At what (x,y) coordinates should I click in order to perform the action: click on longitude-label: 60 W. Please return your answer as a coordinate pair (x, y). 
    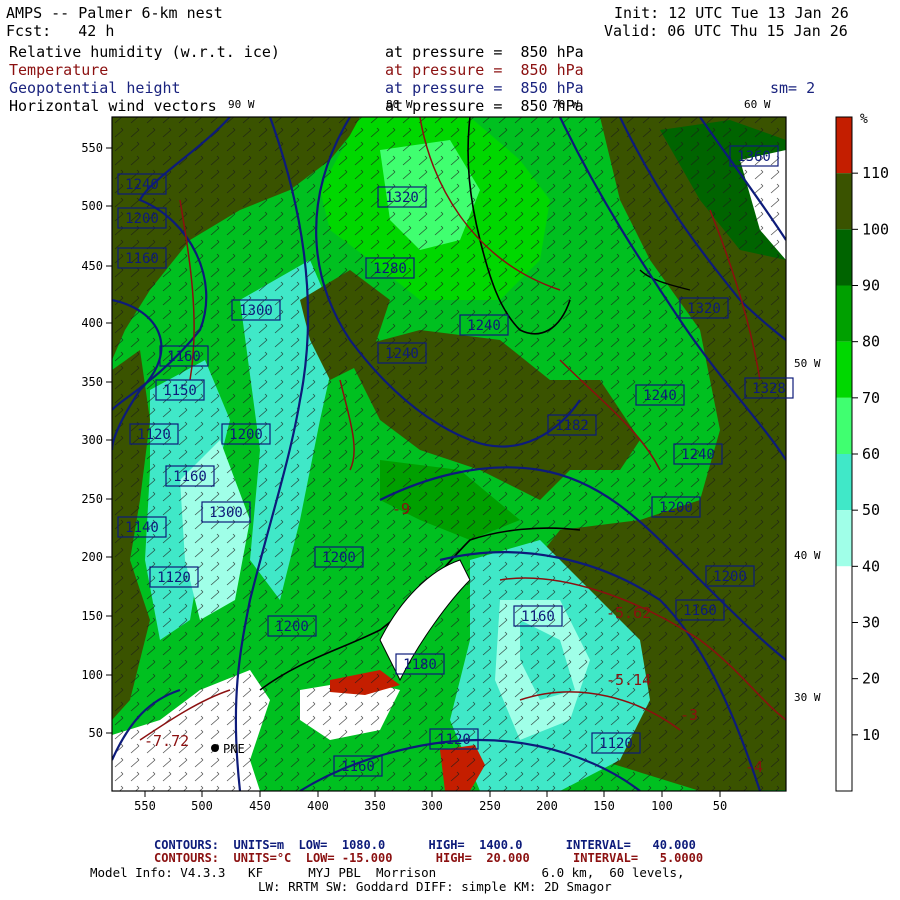
    Looking at the image, I should click on (757, 104).